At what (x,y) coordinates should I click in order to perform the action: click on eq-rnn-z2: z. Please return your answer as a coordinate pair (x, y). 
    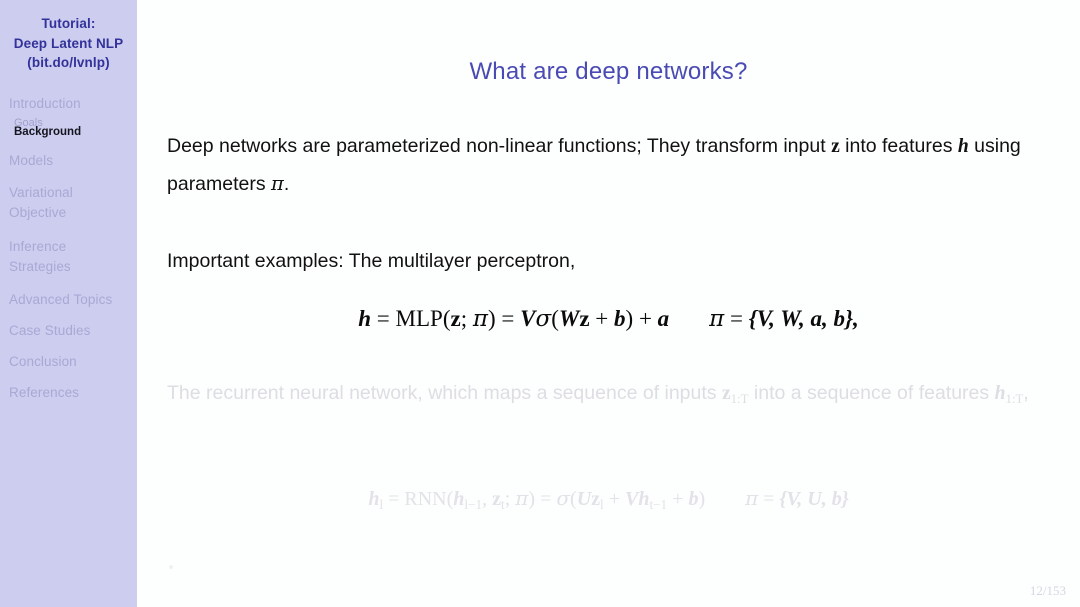
    Looking at the image, I should click on (596, 499).